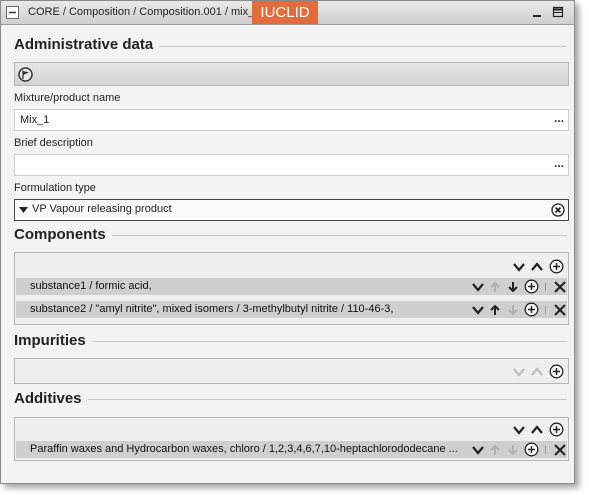 The width and height of the screenshot is (589, 495). What do you see at coordinates (291, 210) in the screenshot?
I see `formulation-type-select: VP Vapour releasing product` at bounding box center [291, 210].